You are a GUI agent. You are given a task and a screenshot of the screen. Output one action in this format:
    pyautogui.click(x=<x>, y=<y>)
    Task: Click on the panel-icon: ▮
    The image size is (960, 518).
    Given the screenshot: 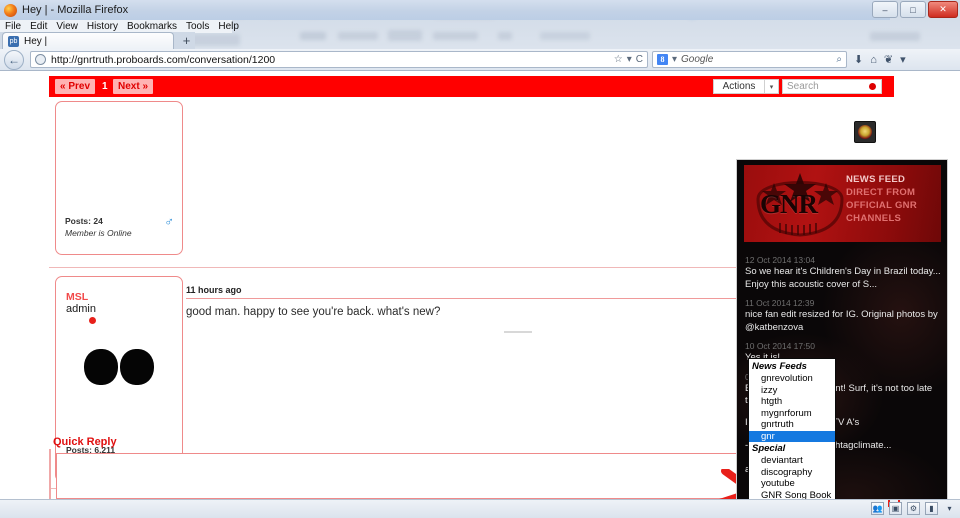 What is the action you would take?
    pyautogui.click(x=931, y=508)
    